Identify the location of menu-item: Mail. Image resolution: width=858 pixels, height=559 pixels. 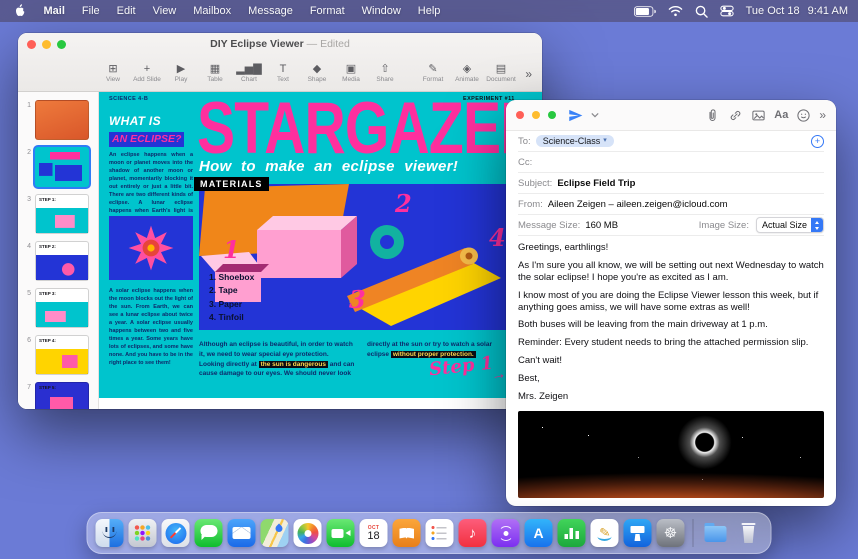
(54, 11).